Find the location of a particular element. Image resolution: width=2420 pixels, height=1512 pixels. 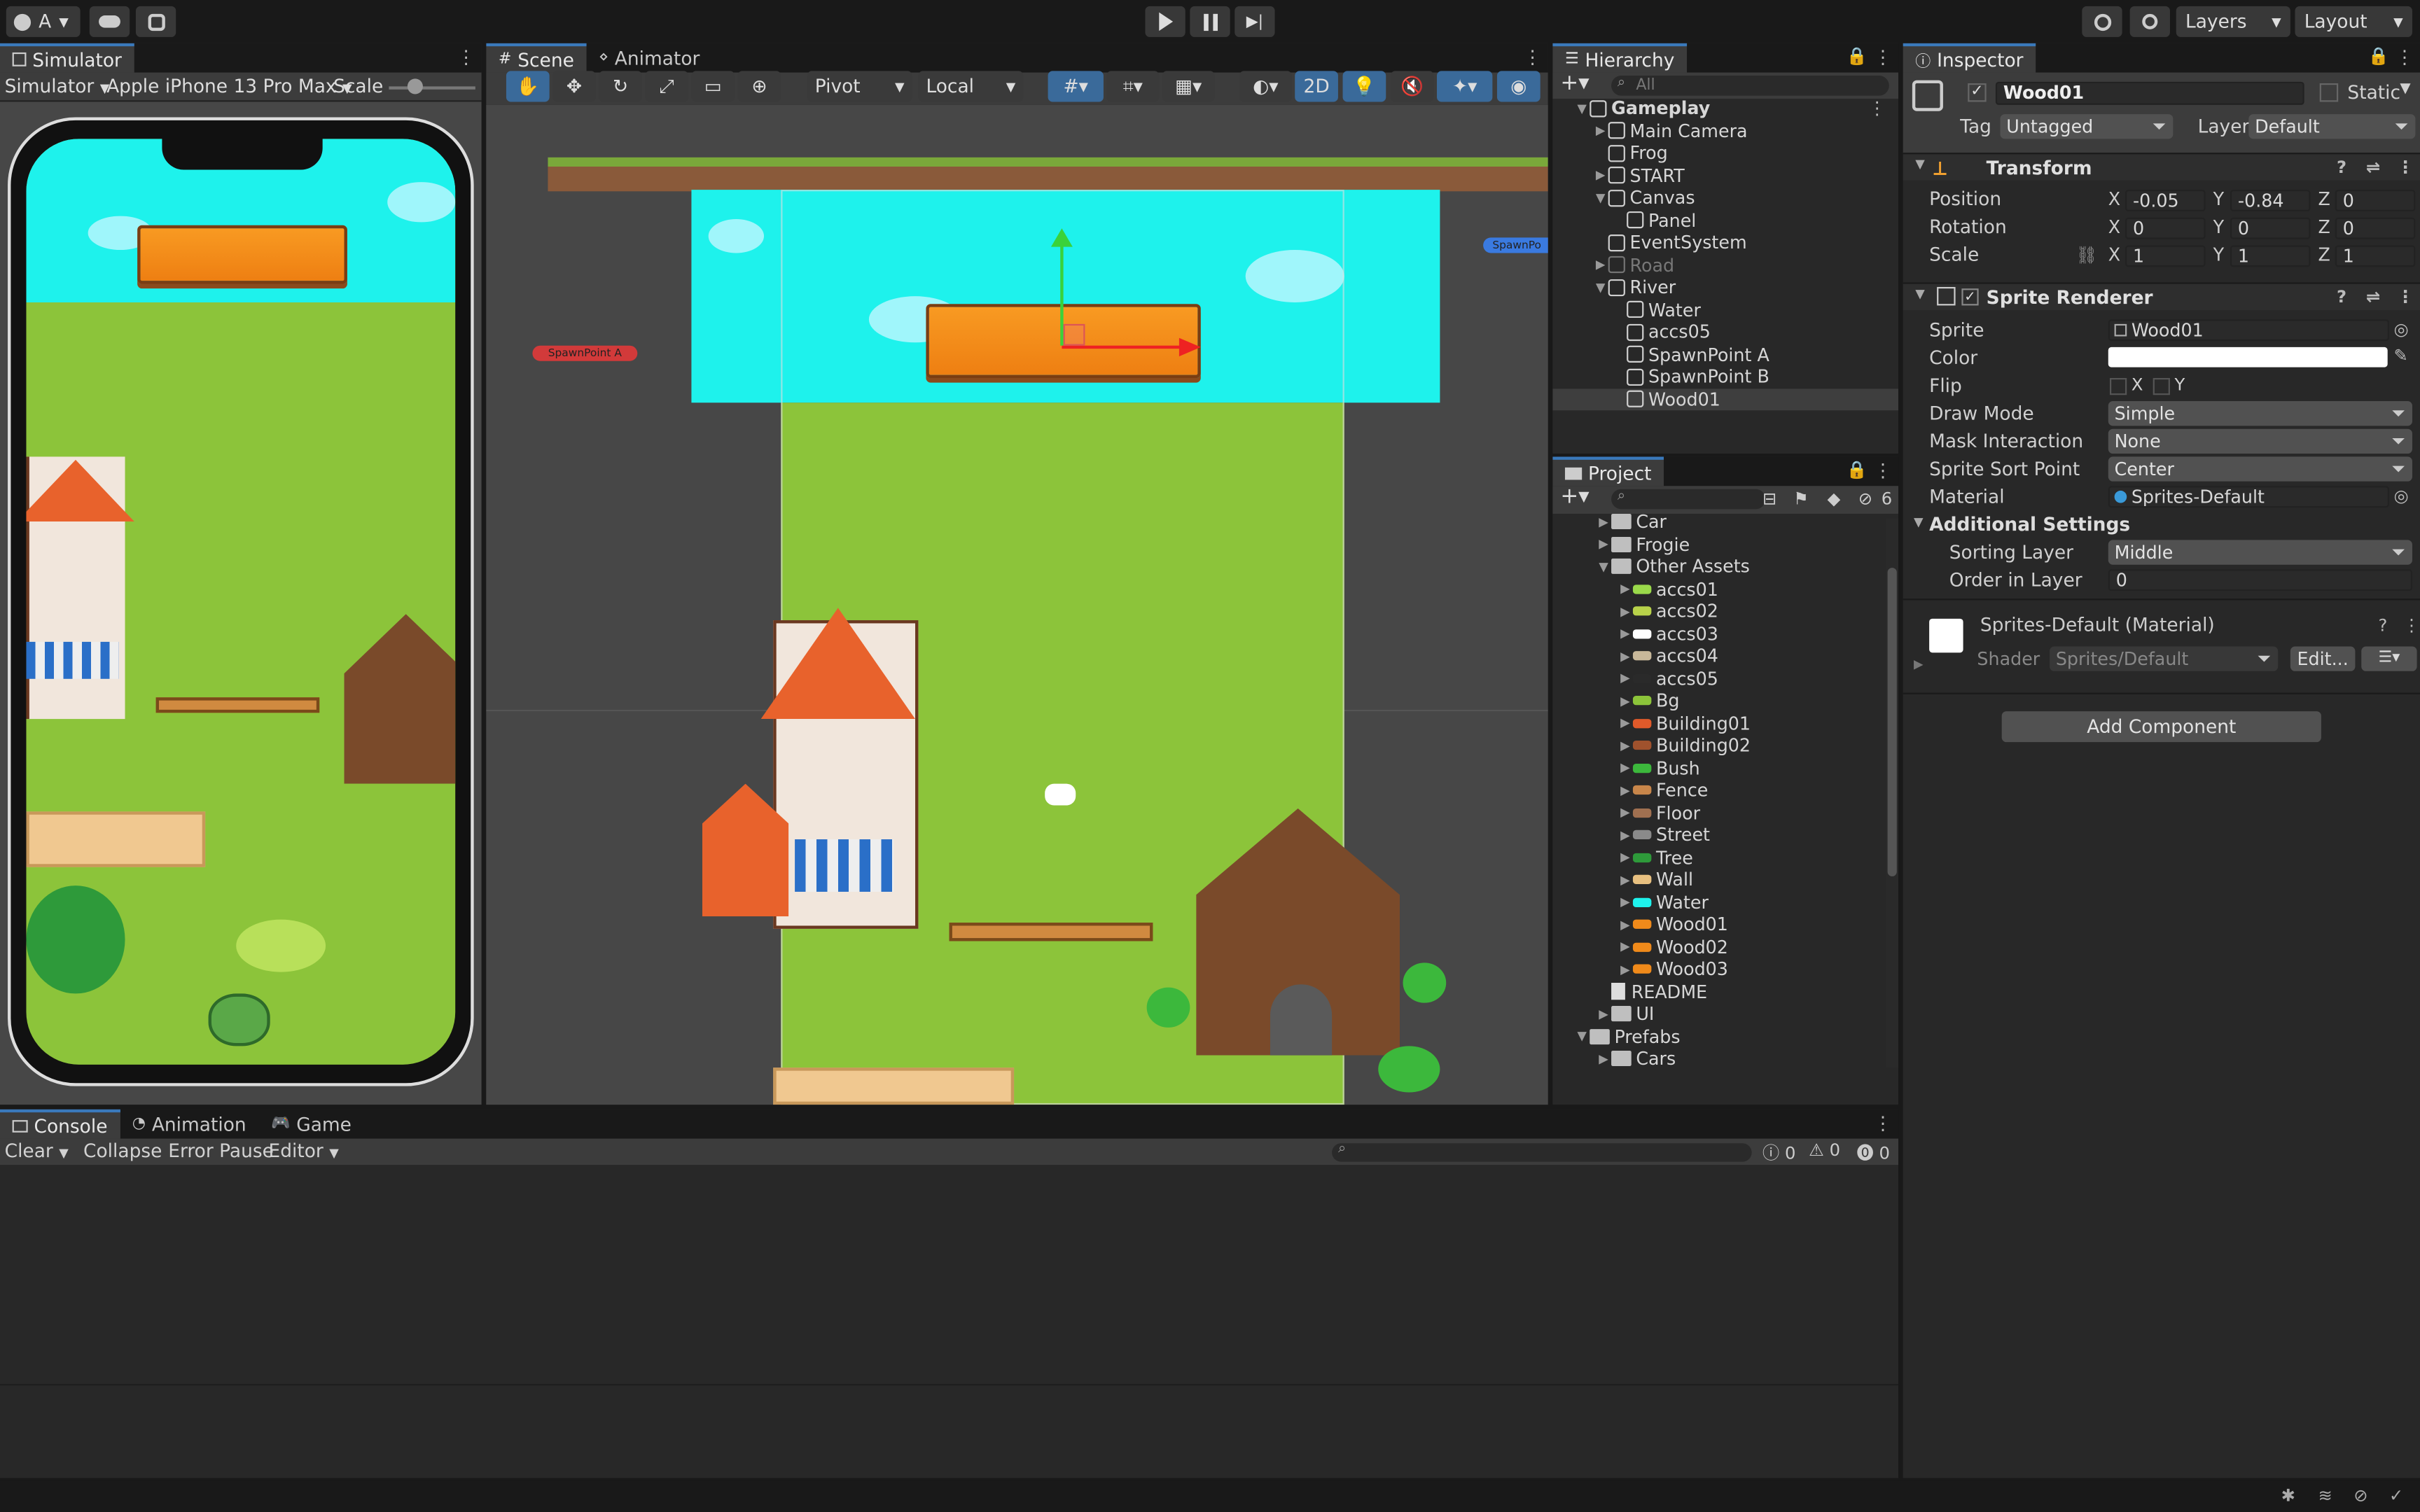

increment-snap-button: ⌗▾ is located at coordinates (1133, 86).